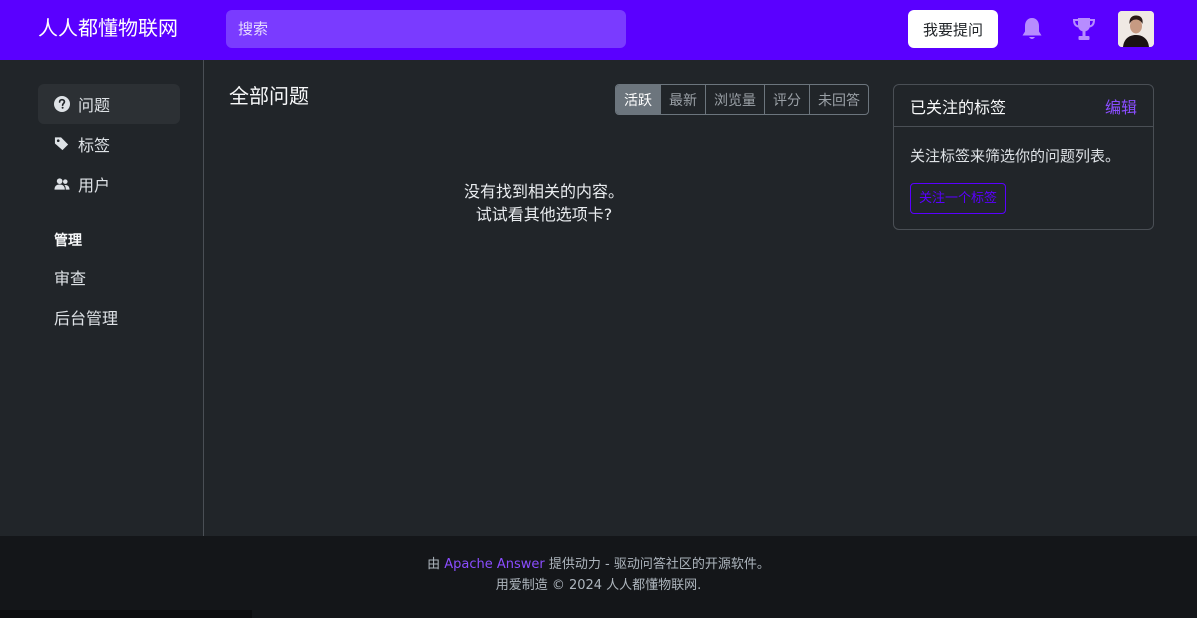 The width and height of the screenshot is (1197, 618). Describe the element at coordinates (1121, 106) in the screenshot. I see `edit-tags-link: 编辑` at that location.